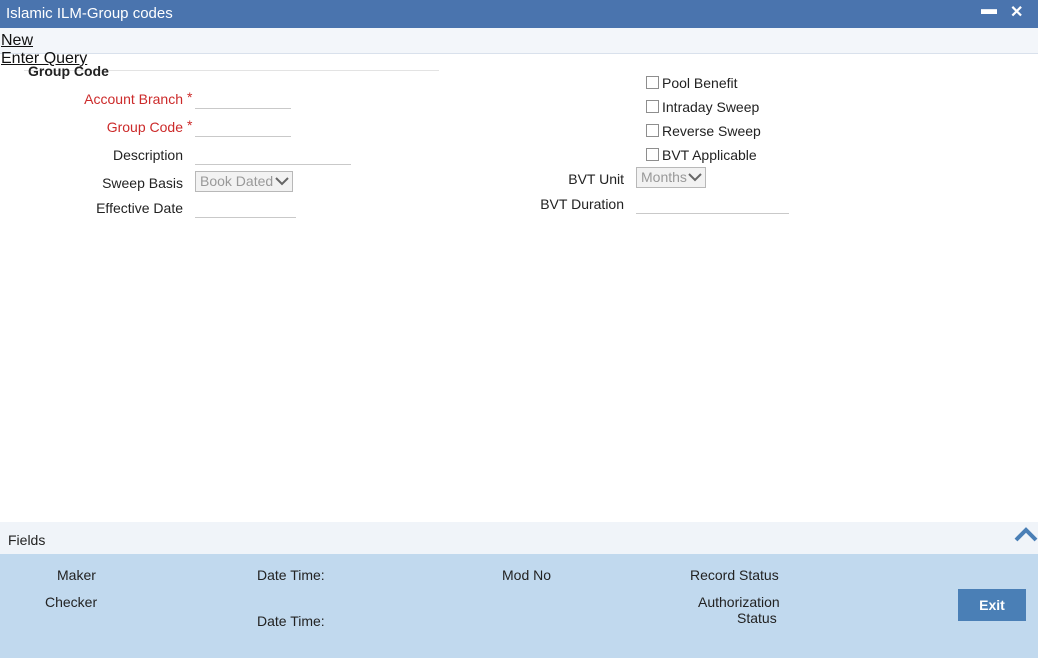  I want to click on authorization-label: Authorization, so click(739, 602).